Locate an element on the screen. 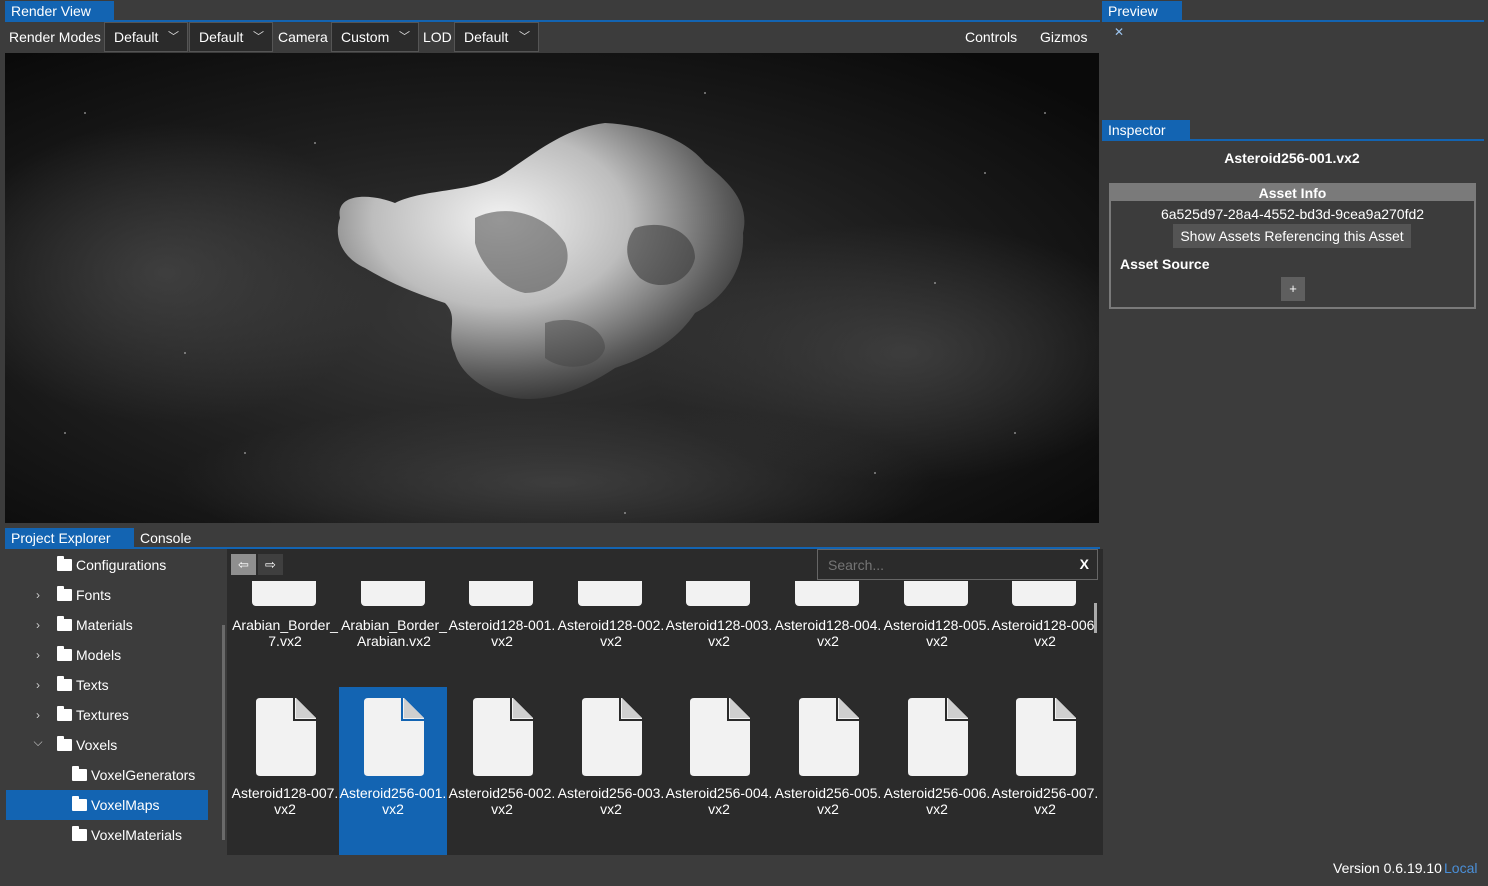  file-item: Asteroid256-002.vx2 is located at coordinates (502, 771).